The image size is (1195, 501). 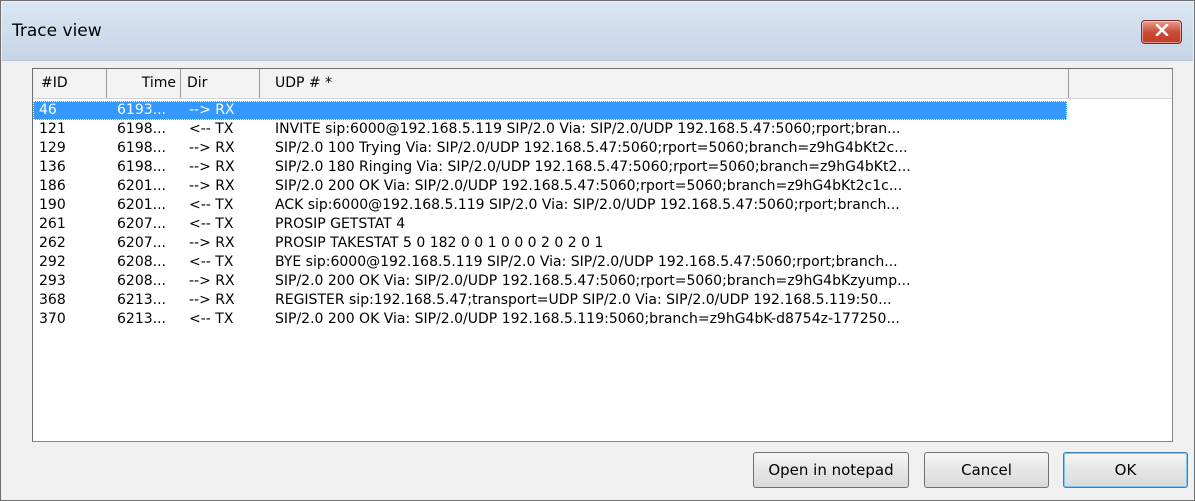 I want to click on table-row: 261 6207... <-- TX PROSIP GETSTAT 4, so click(x=550, y=224).